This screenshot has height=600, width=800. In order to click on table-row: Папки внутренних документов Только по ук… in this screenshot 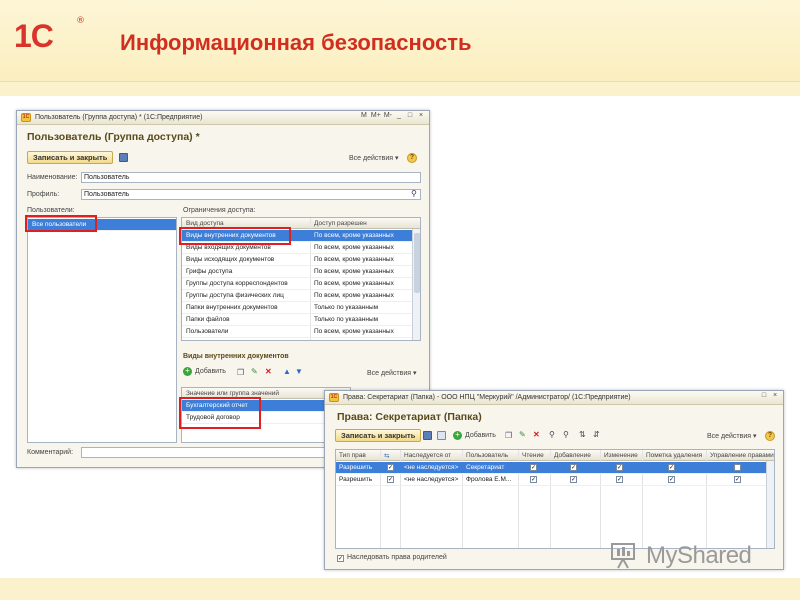, I will do `click(301, 308)`.